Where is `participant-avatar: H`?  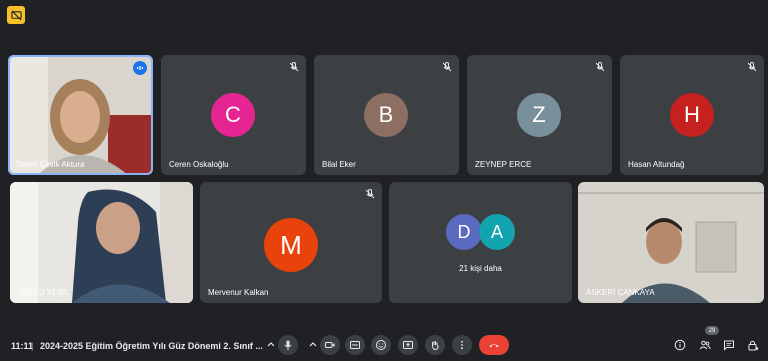
participant-avatar: H is located at coordinates (692, 115).